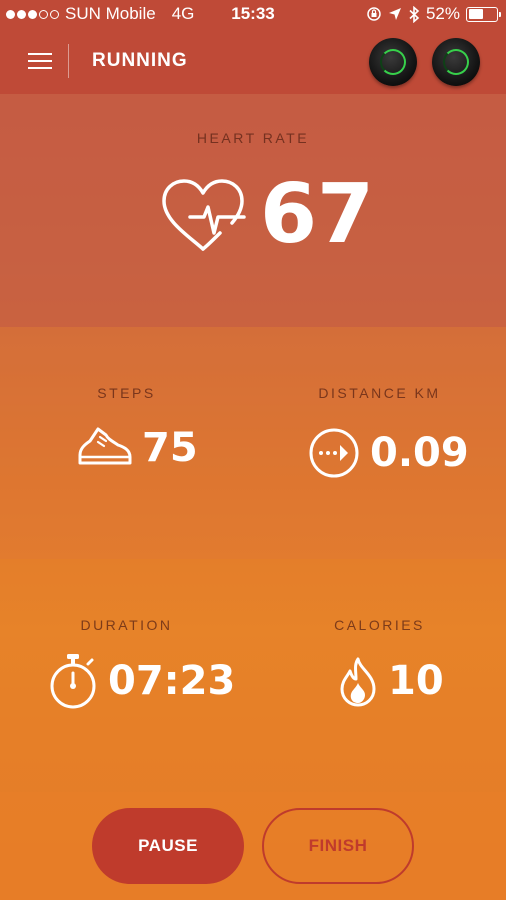 This screenshot has height=900, width=506. Describe the element at coordinates (40, 60) in the screenshot. I see `hamburger-icon` at that location.